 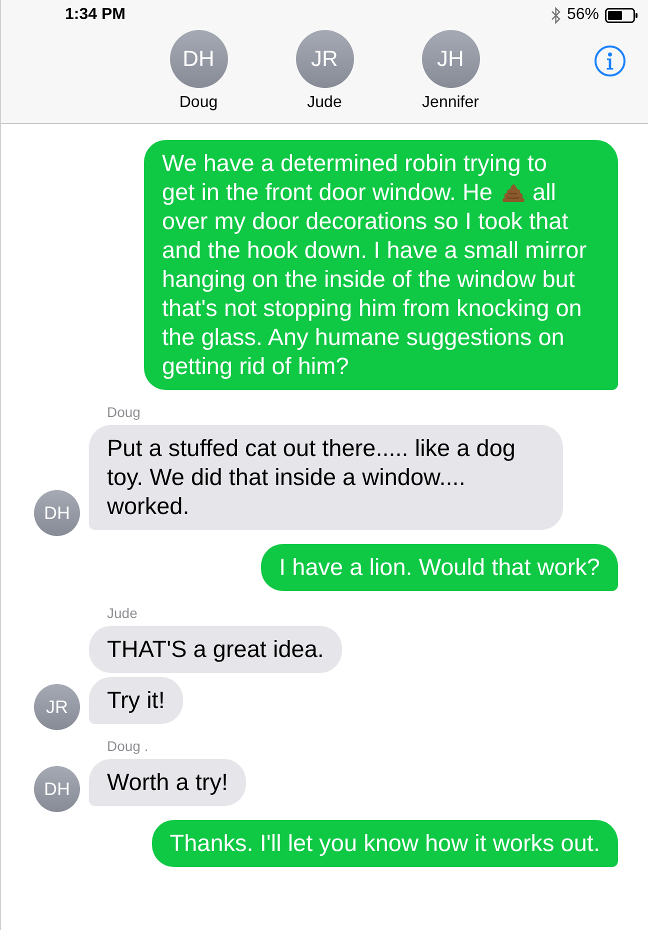 I want to click on battery-percent: 56%, so click(x=582, y=15).